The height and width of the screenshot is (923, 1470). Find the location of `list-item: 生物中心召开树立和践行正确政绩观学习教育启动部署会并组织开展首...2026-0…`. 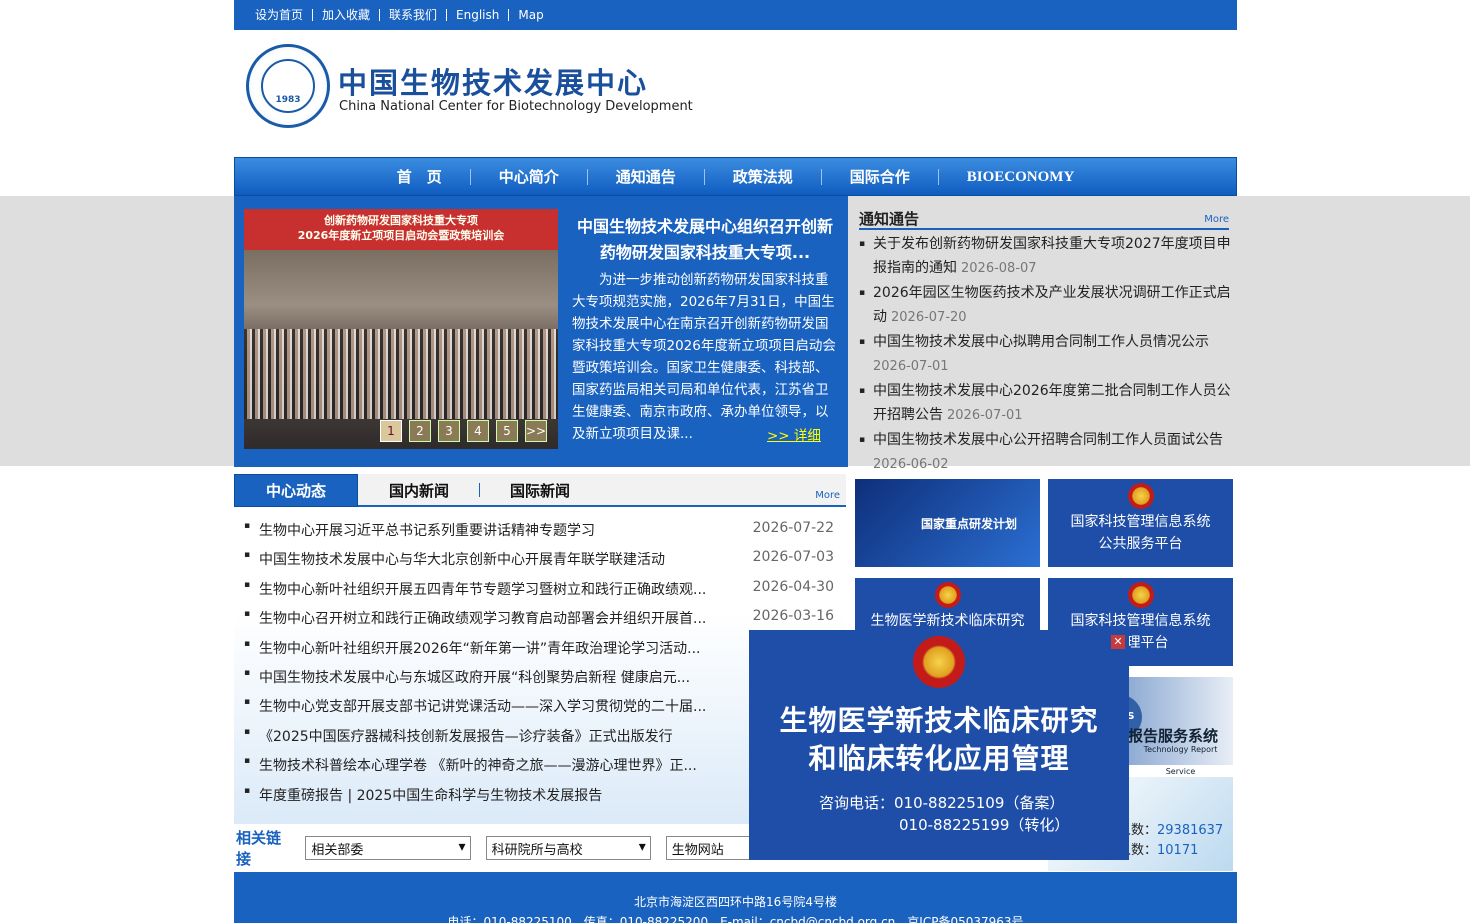

list-item: 生物中心召开树立和践行正确政绩观学习教育启动部署会并组织开展首...2026-0… is located at coordinates (539, 622).